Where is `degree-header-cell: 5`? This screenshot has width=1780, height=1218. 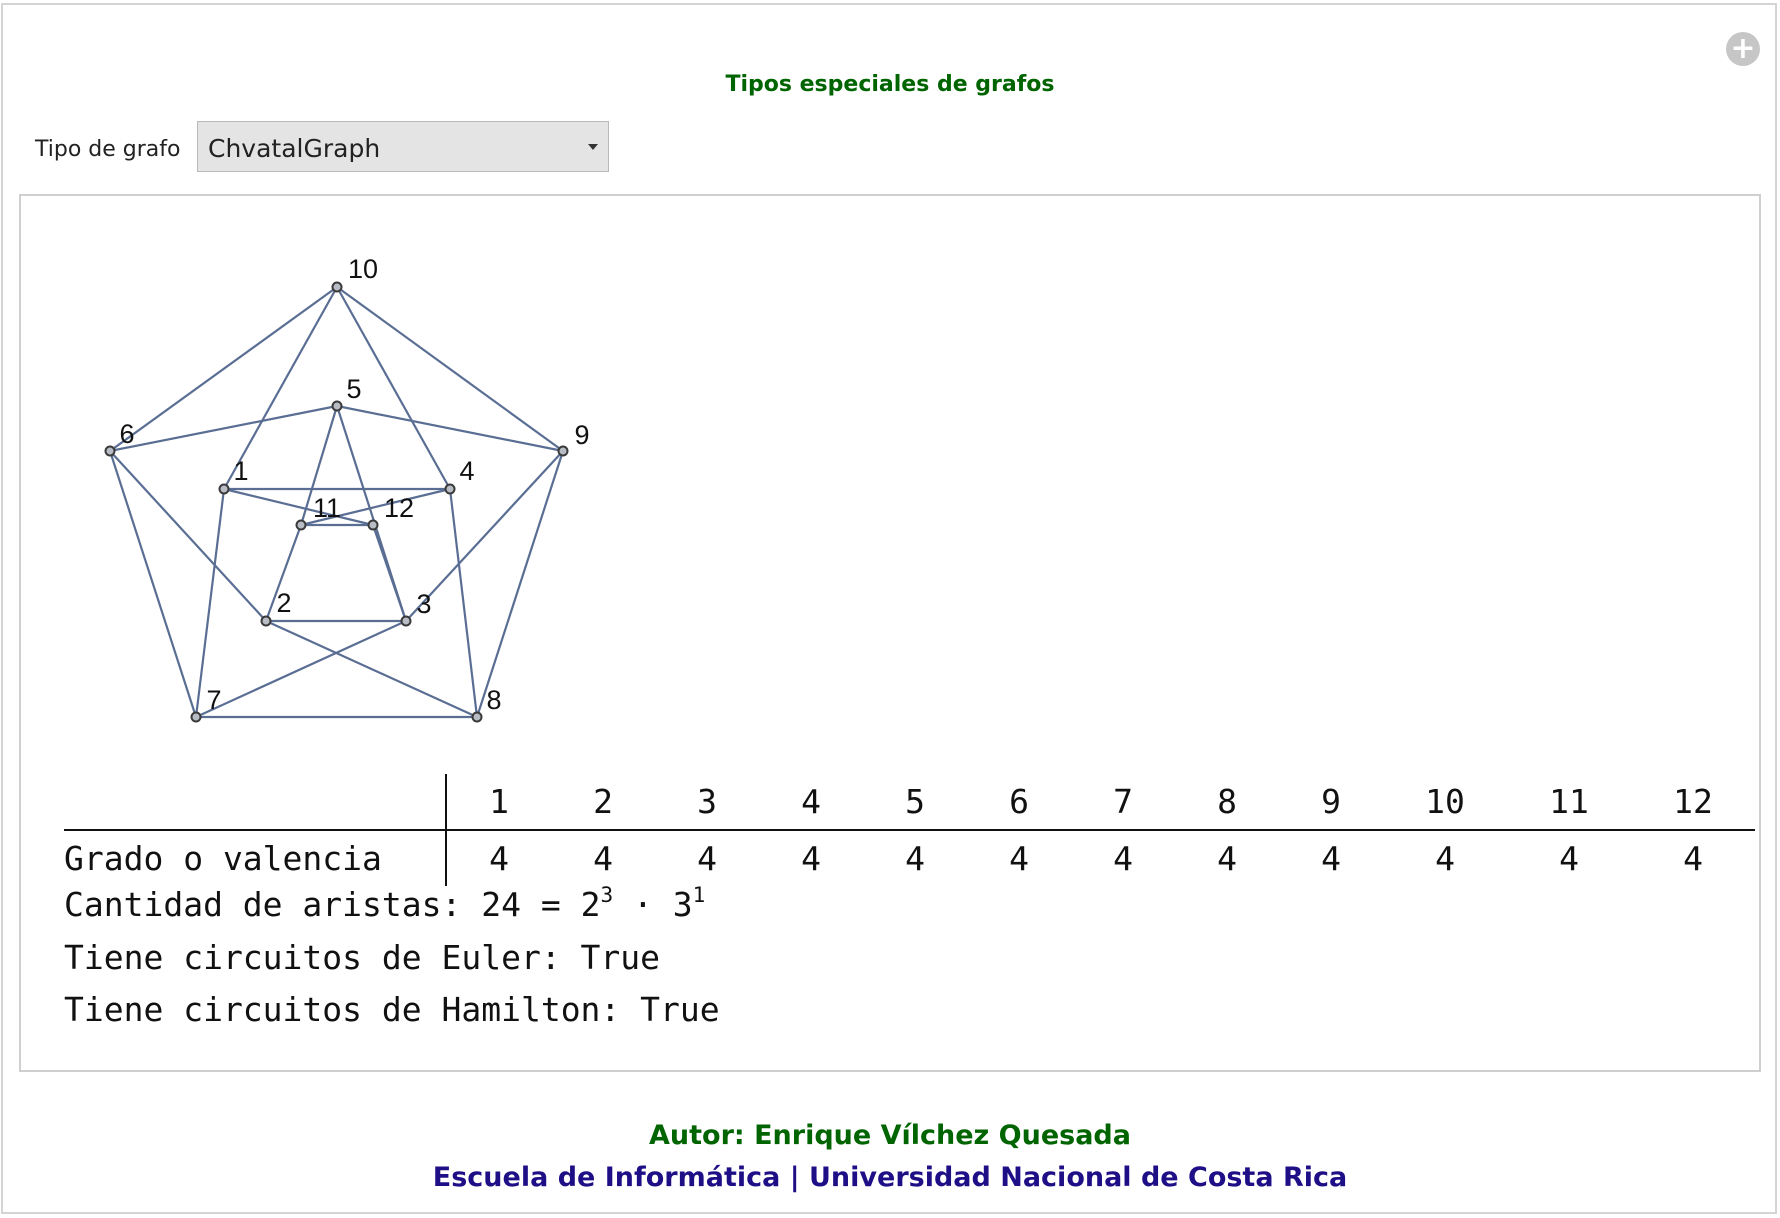 degree-header-cell: 5 is located at coordinates (915, 802).